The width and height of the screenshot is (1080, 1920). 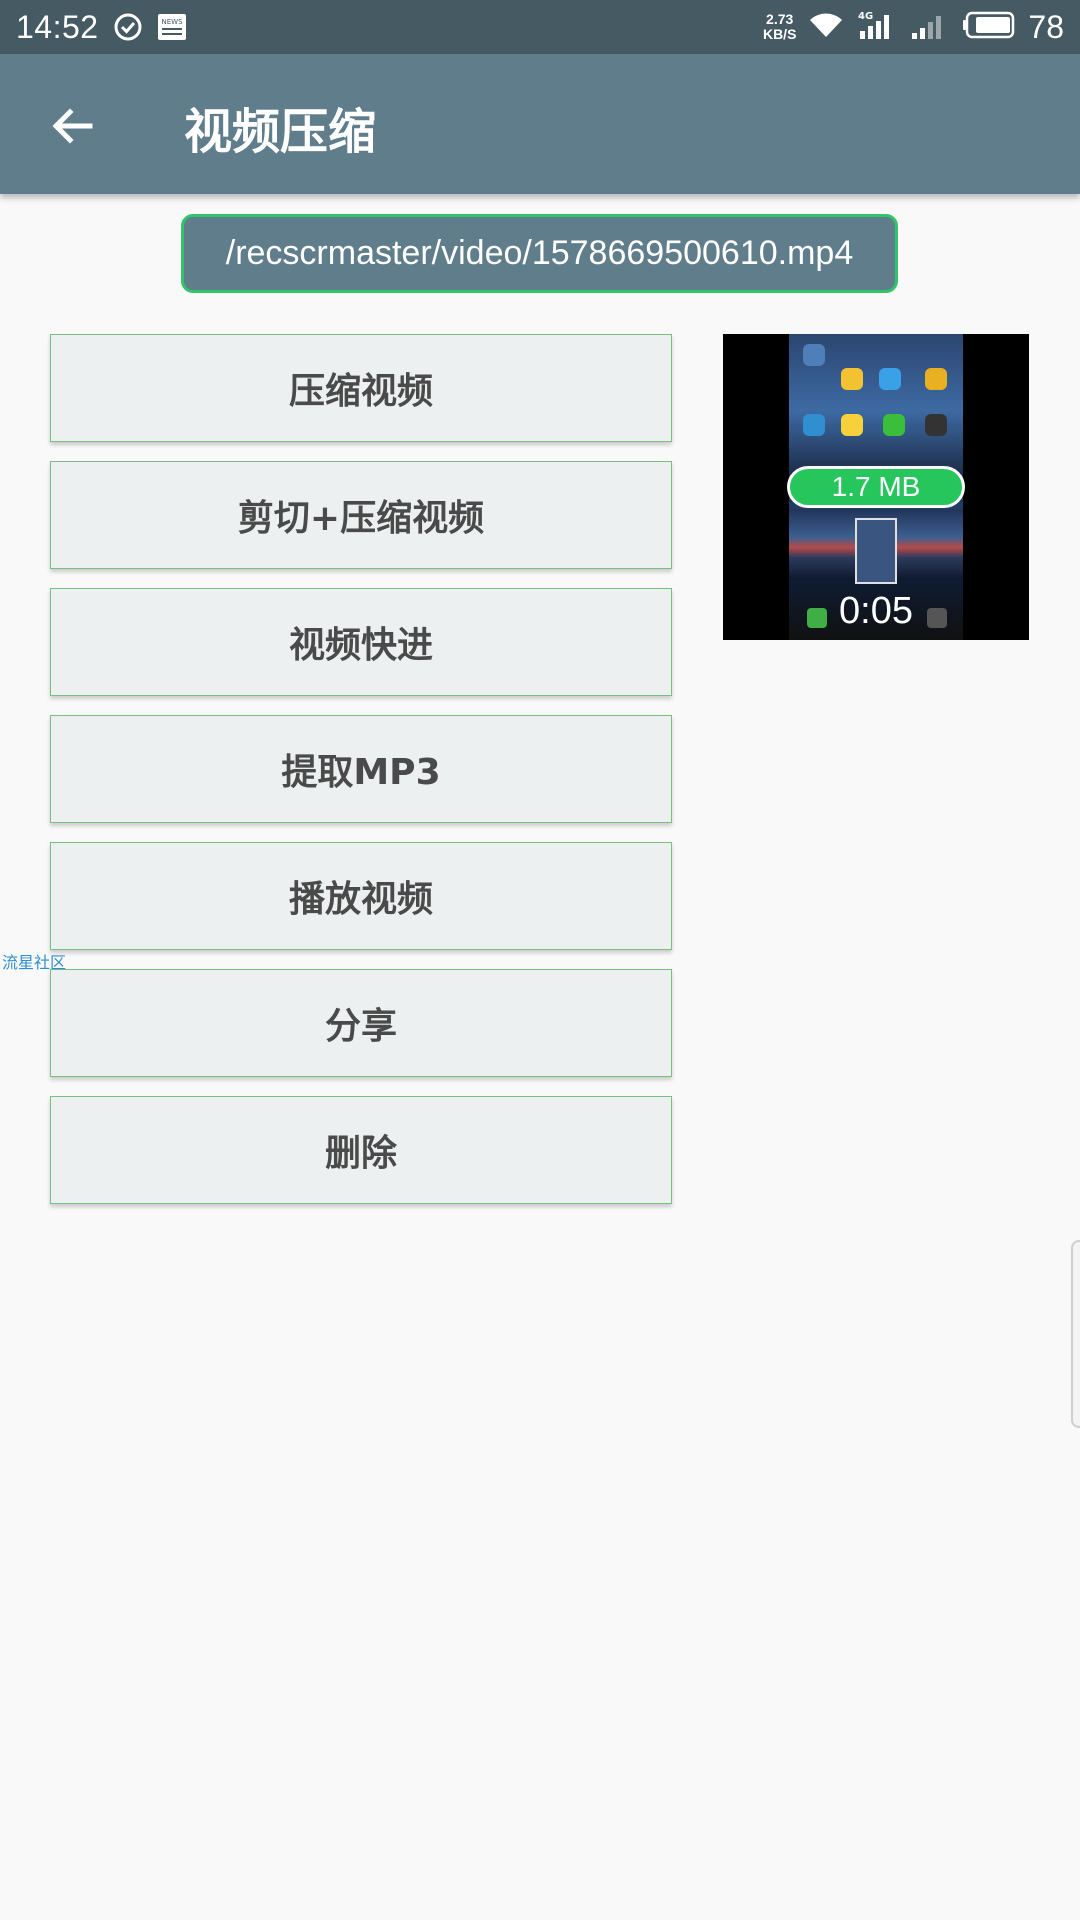 What do you see at coordinates (930, 27) in the screenshot?
I see `signal-weak-icon` at bounding box center [930, 27].